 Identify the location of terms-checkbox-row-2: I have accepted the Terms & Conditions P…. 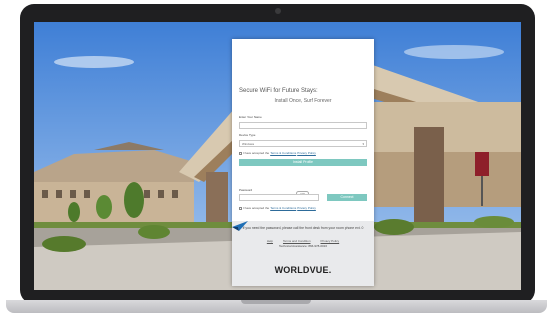
(277, 208).